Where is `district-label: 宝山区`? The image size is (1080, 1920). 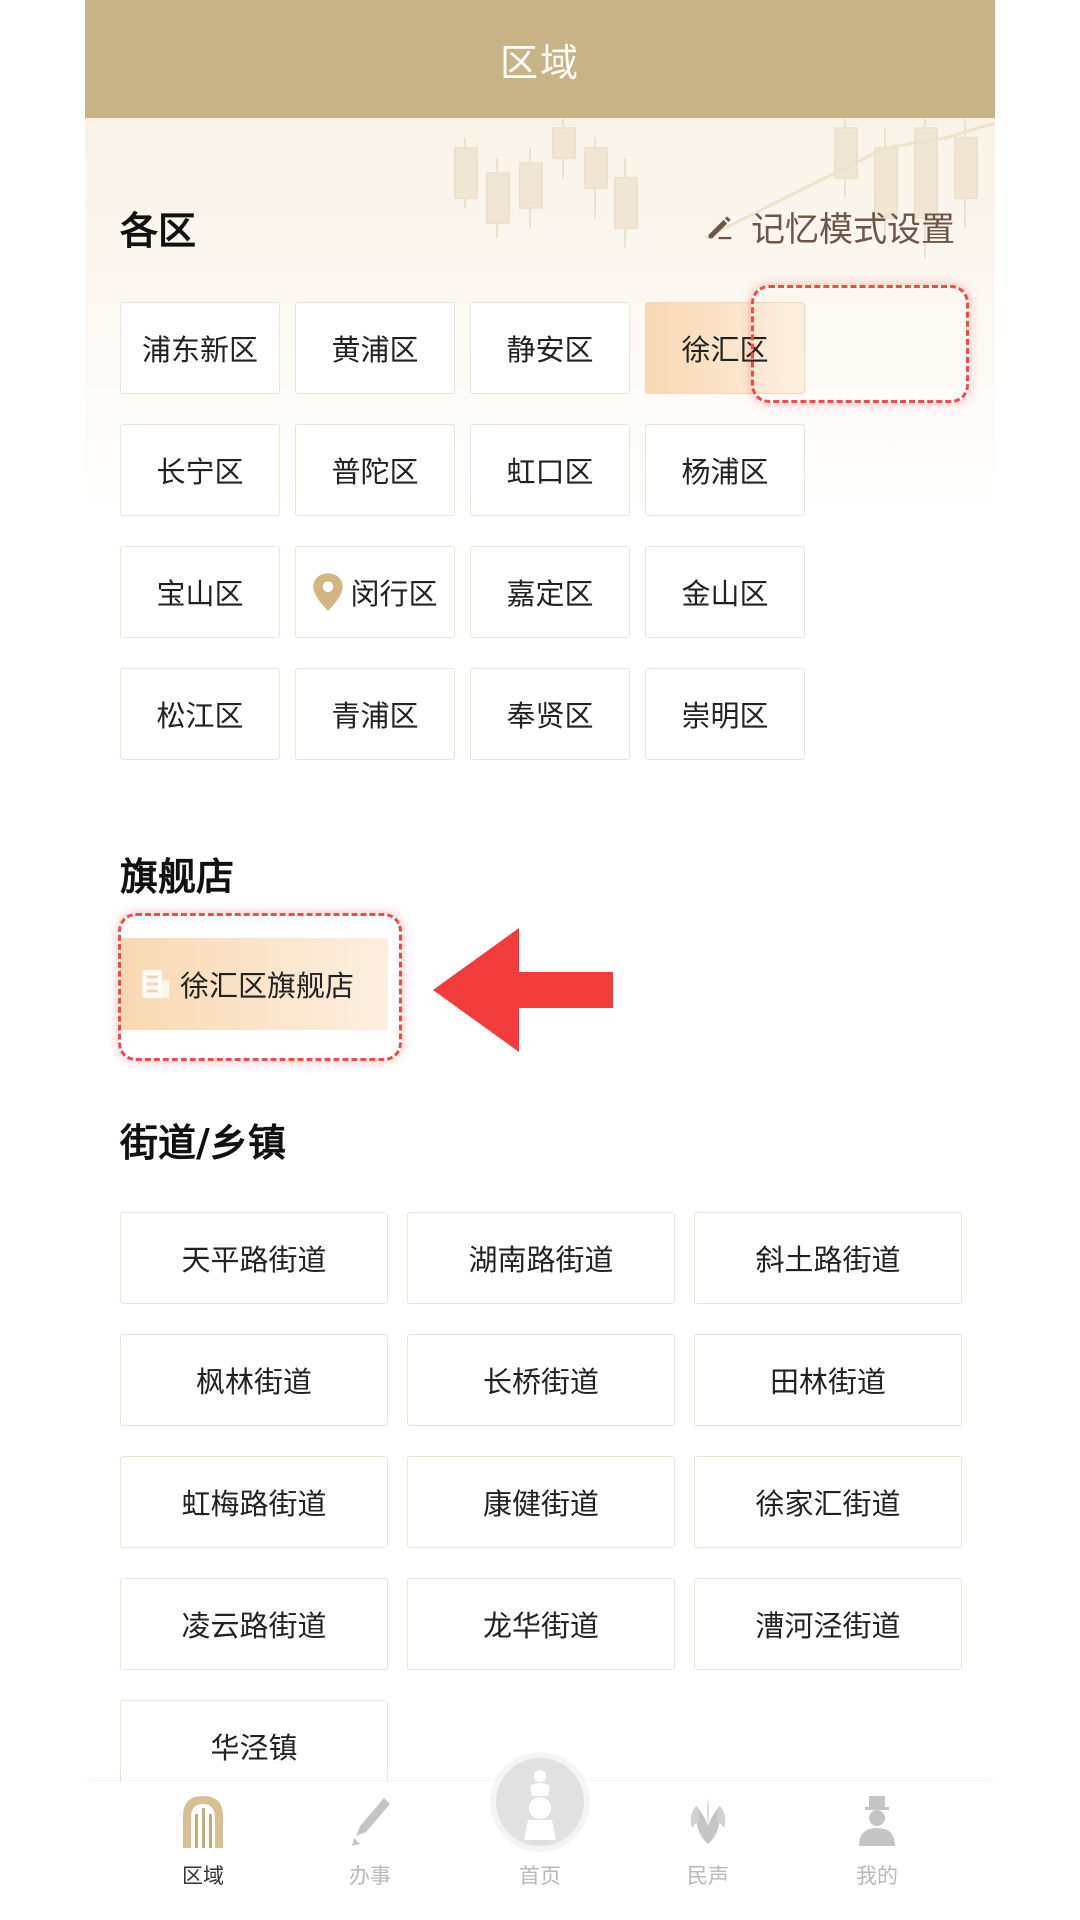
district-label: 宝山区 is located at coordinates (200, 594).